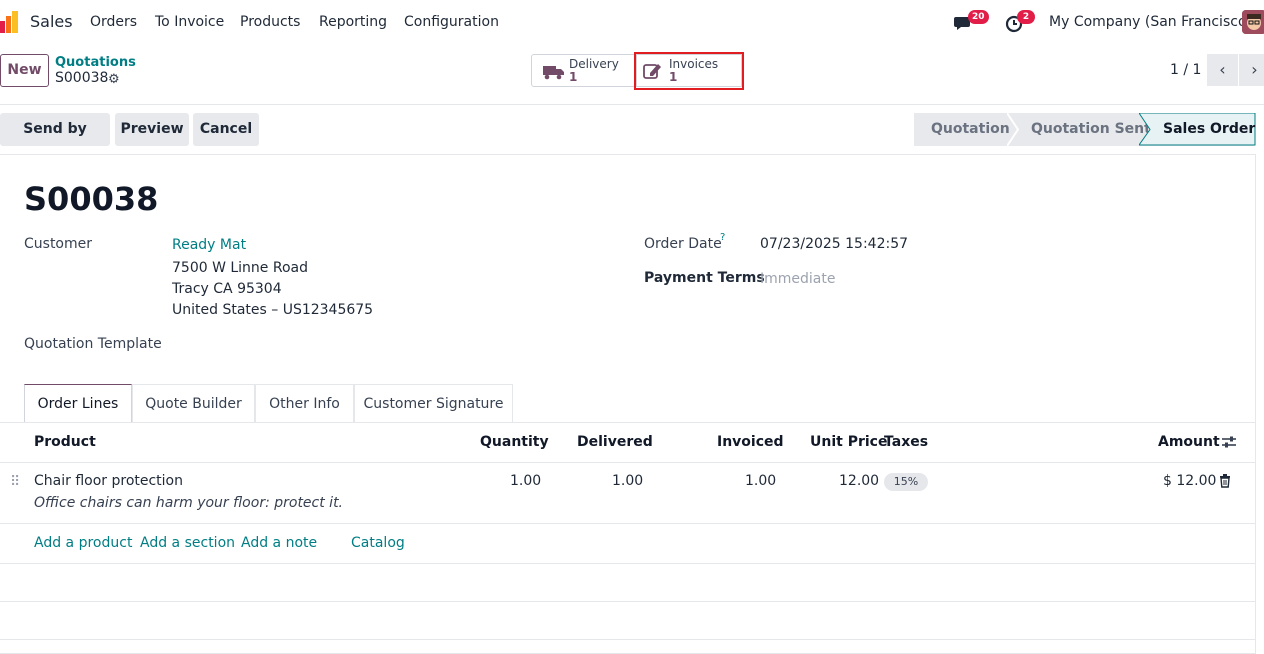 This screenshot has width=1264, height=654. Describe the element at coordinates (82, 78) in the screenshot. I see `breadcrumb-current: S00038` at that location.